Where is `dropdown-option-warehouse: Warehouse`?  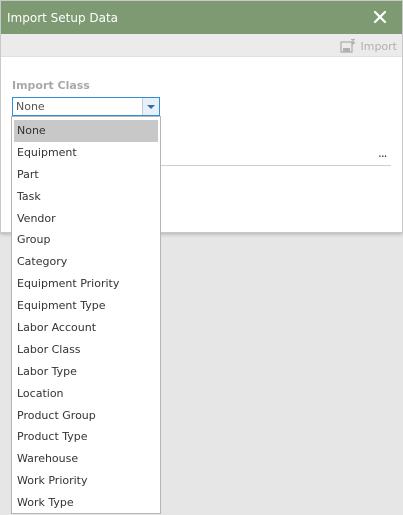
dropdown-option-warehouse: Warehouse is located at coordinates (86, 459).